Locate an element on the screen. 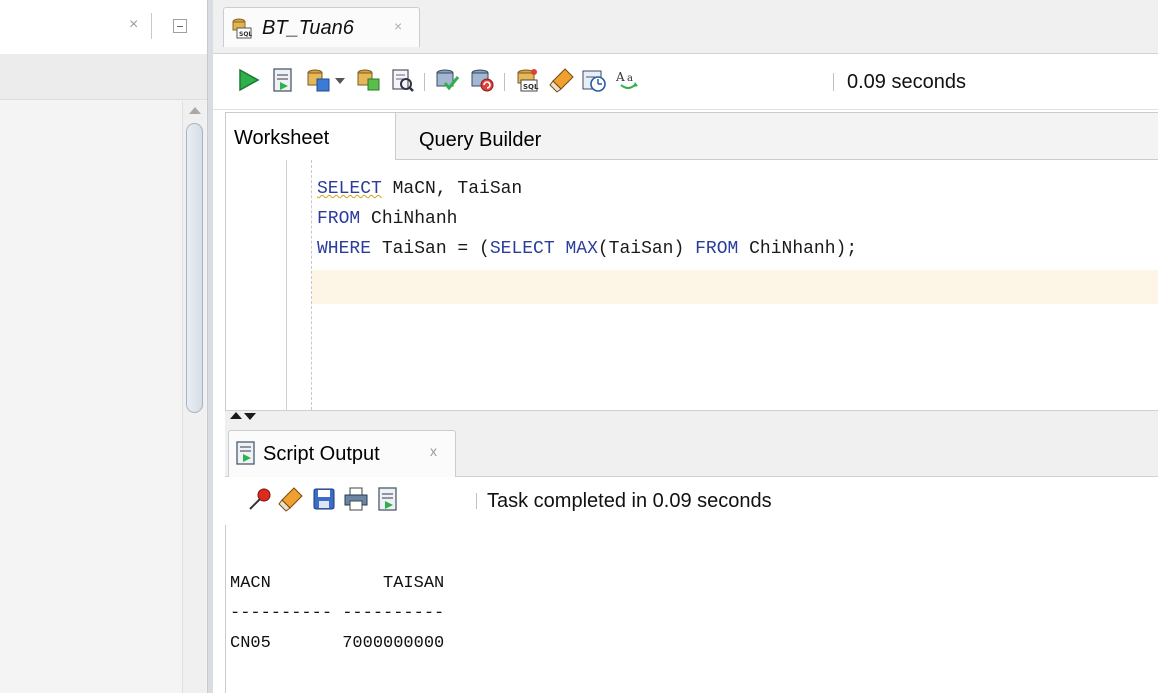  svg-text: A is located at coordinates (620, 77).